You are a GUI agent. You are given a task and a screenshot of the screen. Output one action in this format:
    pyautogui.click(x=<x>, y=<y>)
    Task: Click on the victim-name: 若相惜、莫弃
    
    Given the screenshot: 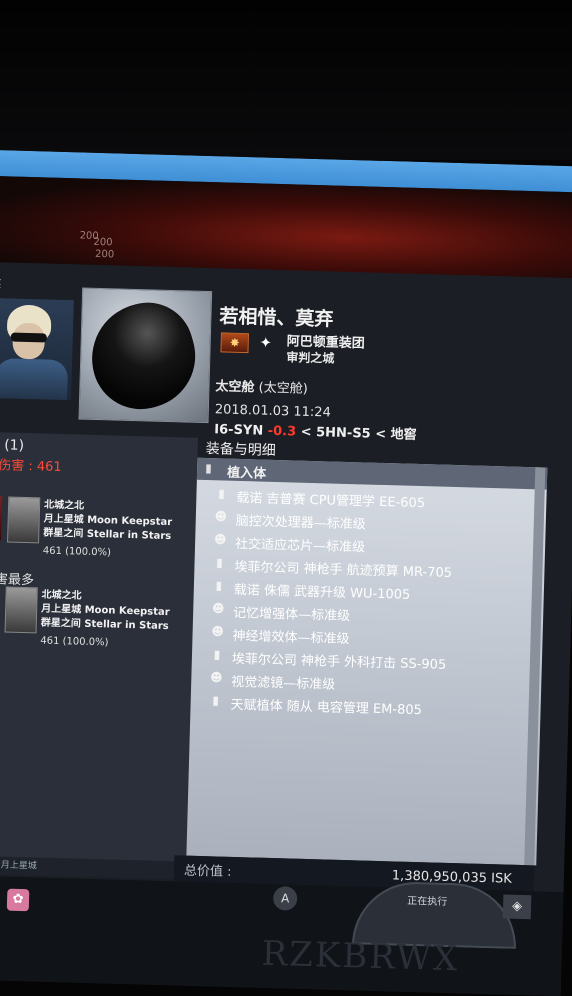 What is the action you would take?
    pyautogui.click(x=276, y=316)
    